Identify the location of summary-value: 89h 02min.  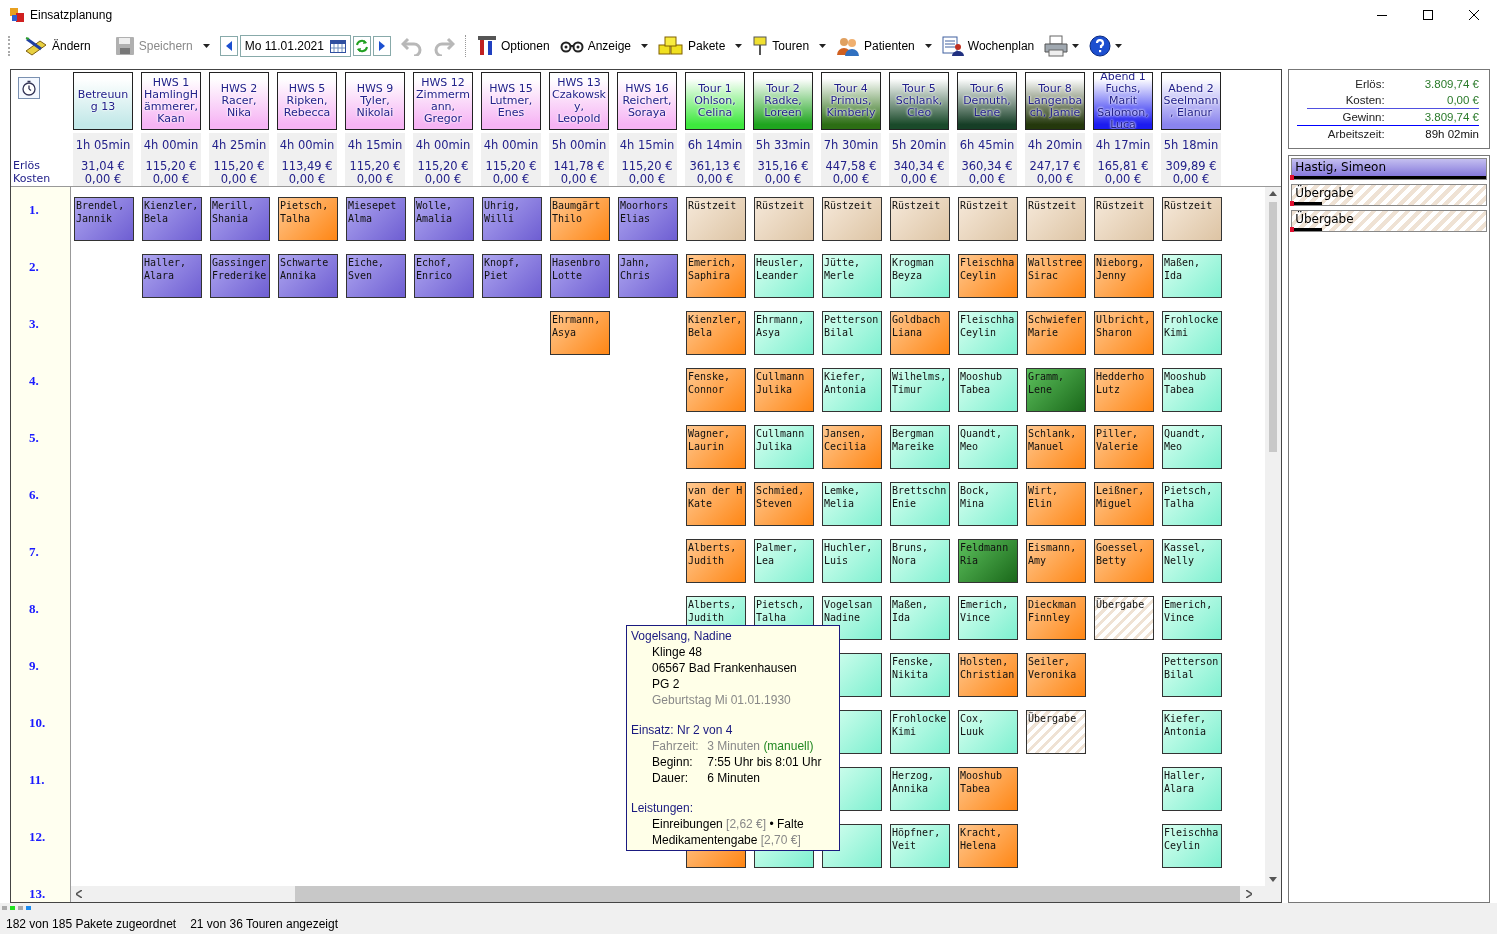
(1451, 134).